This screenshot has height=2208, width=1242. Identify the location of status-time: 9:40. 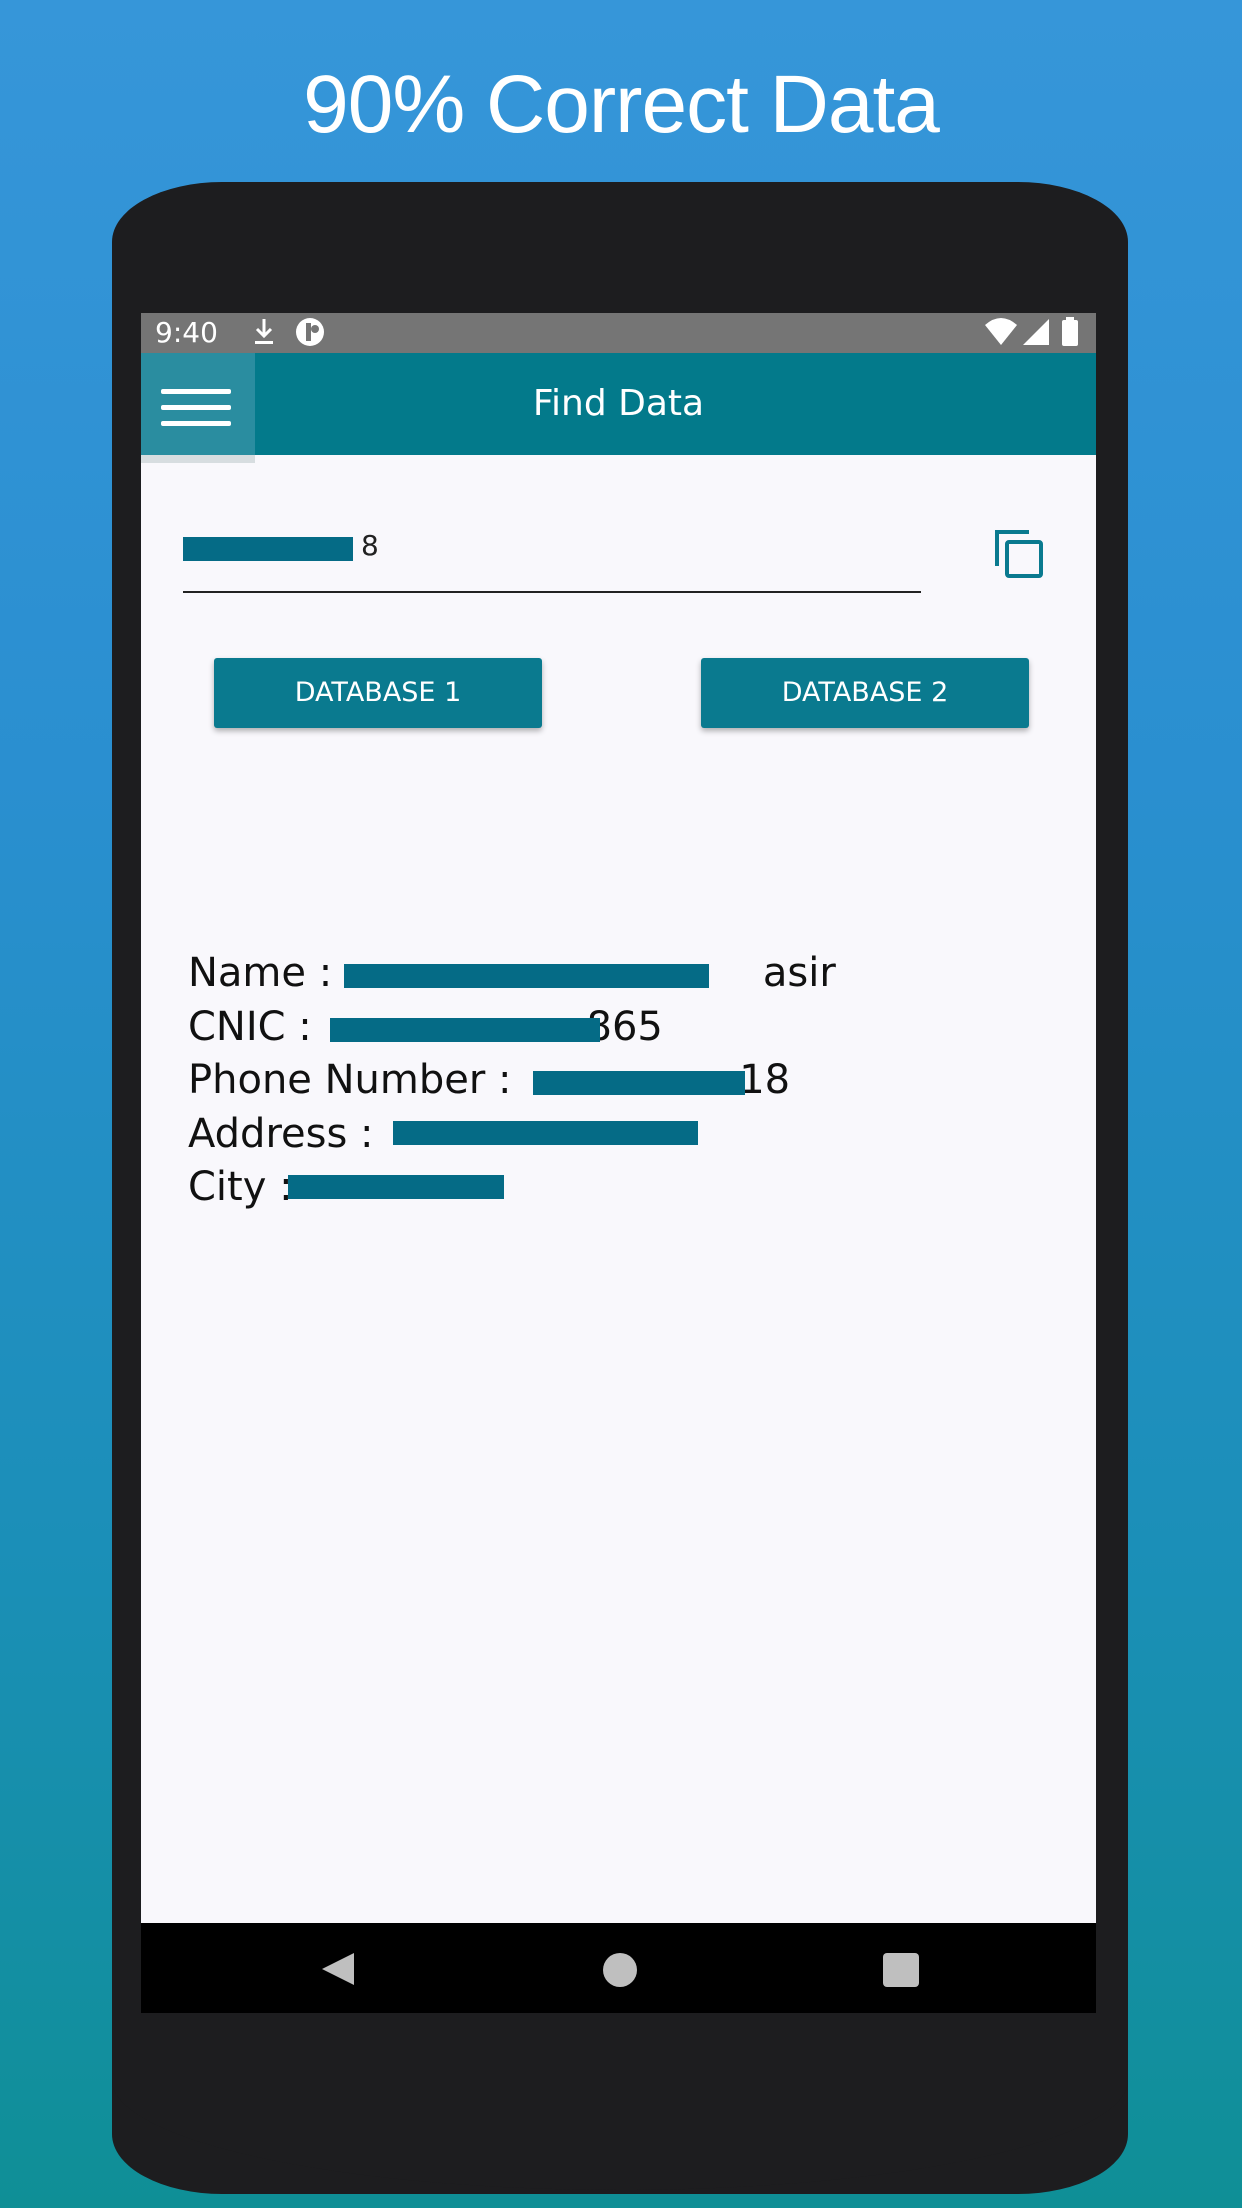
(186, 332).